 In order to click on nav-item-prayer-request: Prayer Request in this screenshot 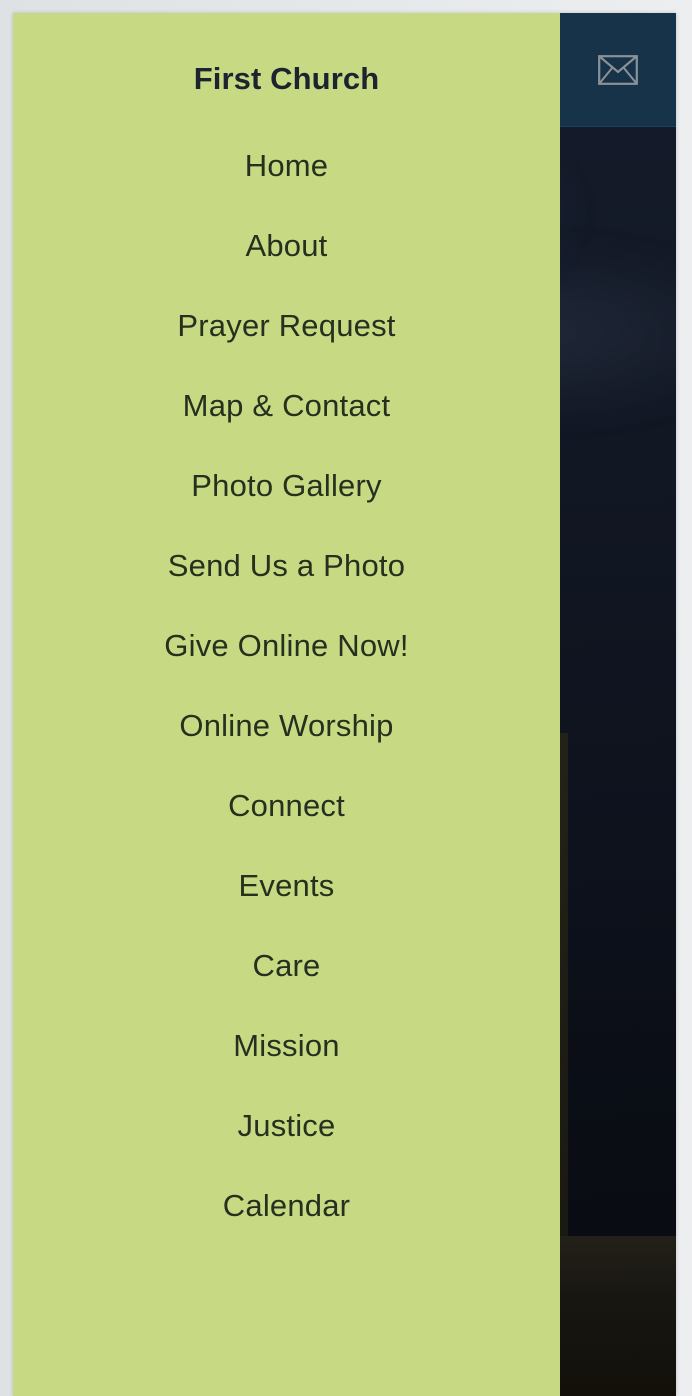, I will do `click(286, 325)`.